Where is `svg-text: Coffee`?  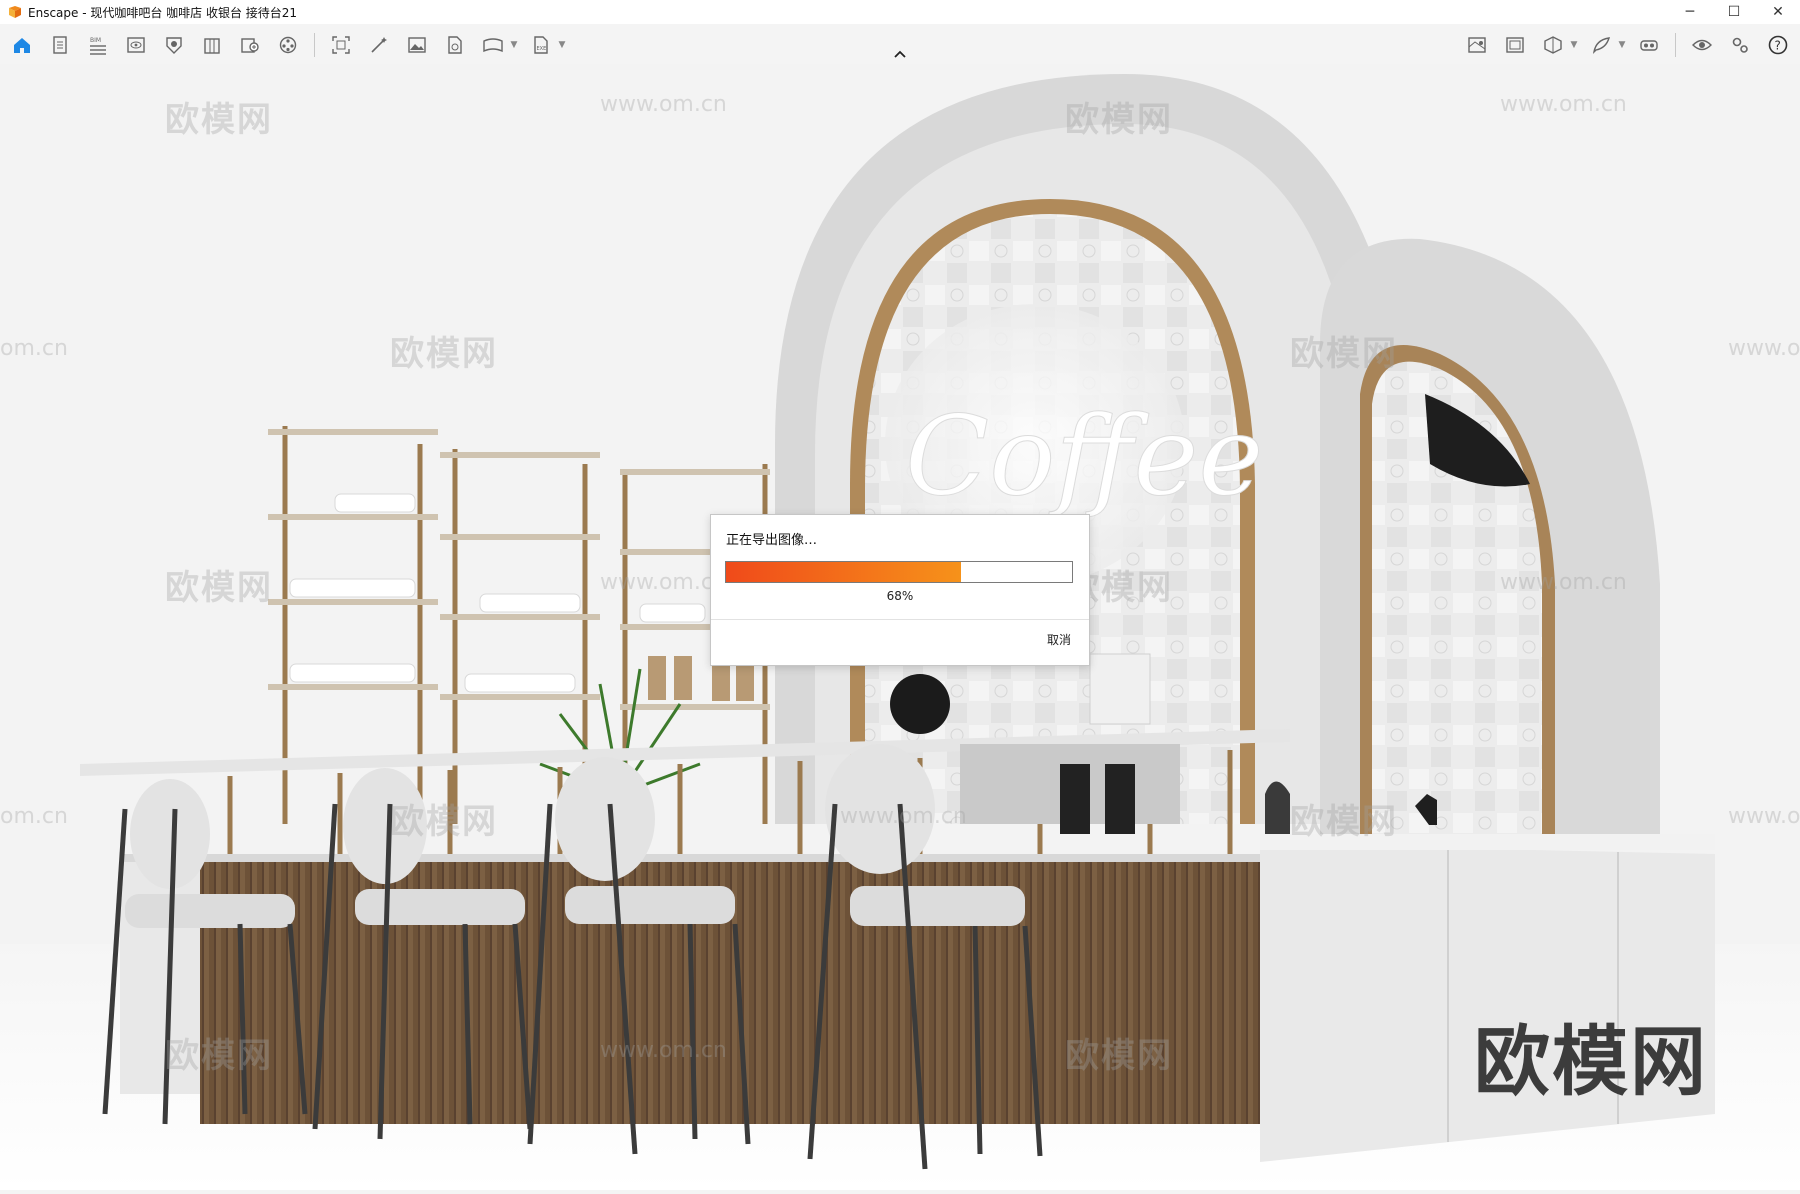 svg-text: Coffee is located at coordinates (1084, 456).